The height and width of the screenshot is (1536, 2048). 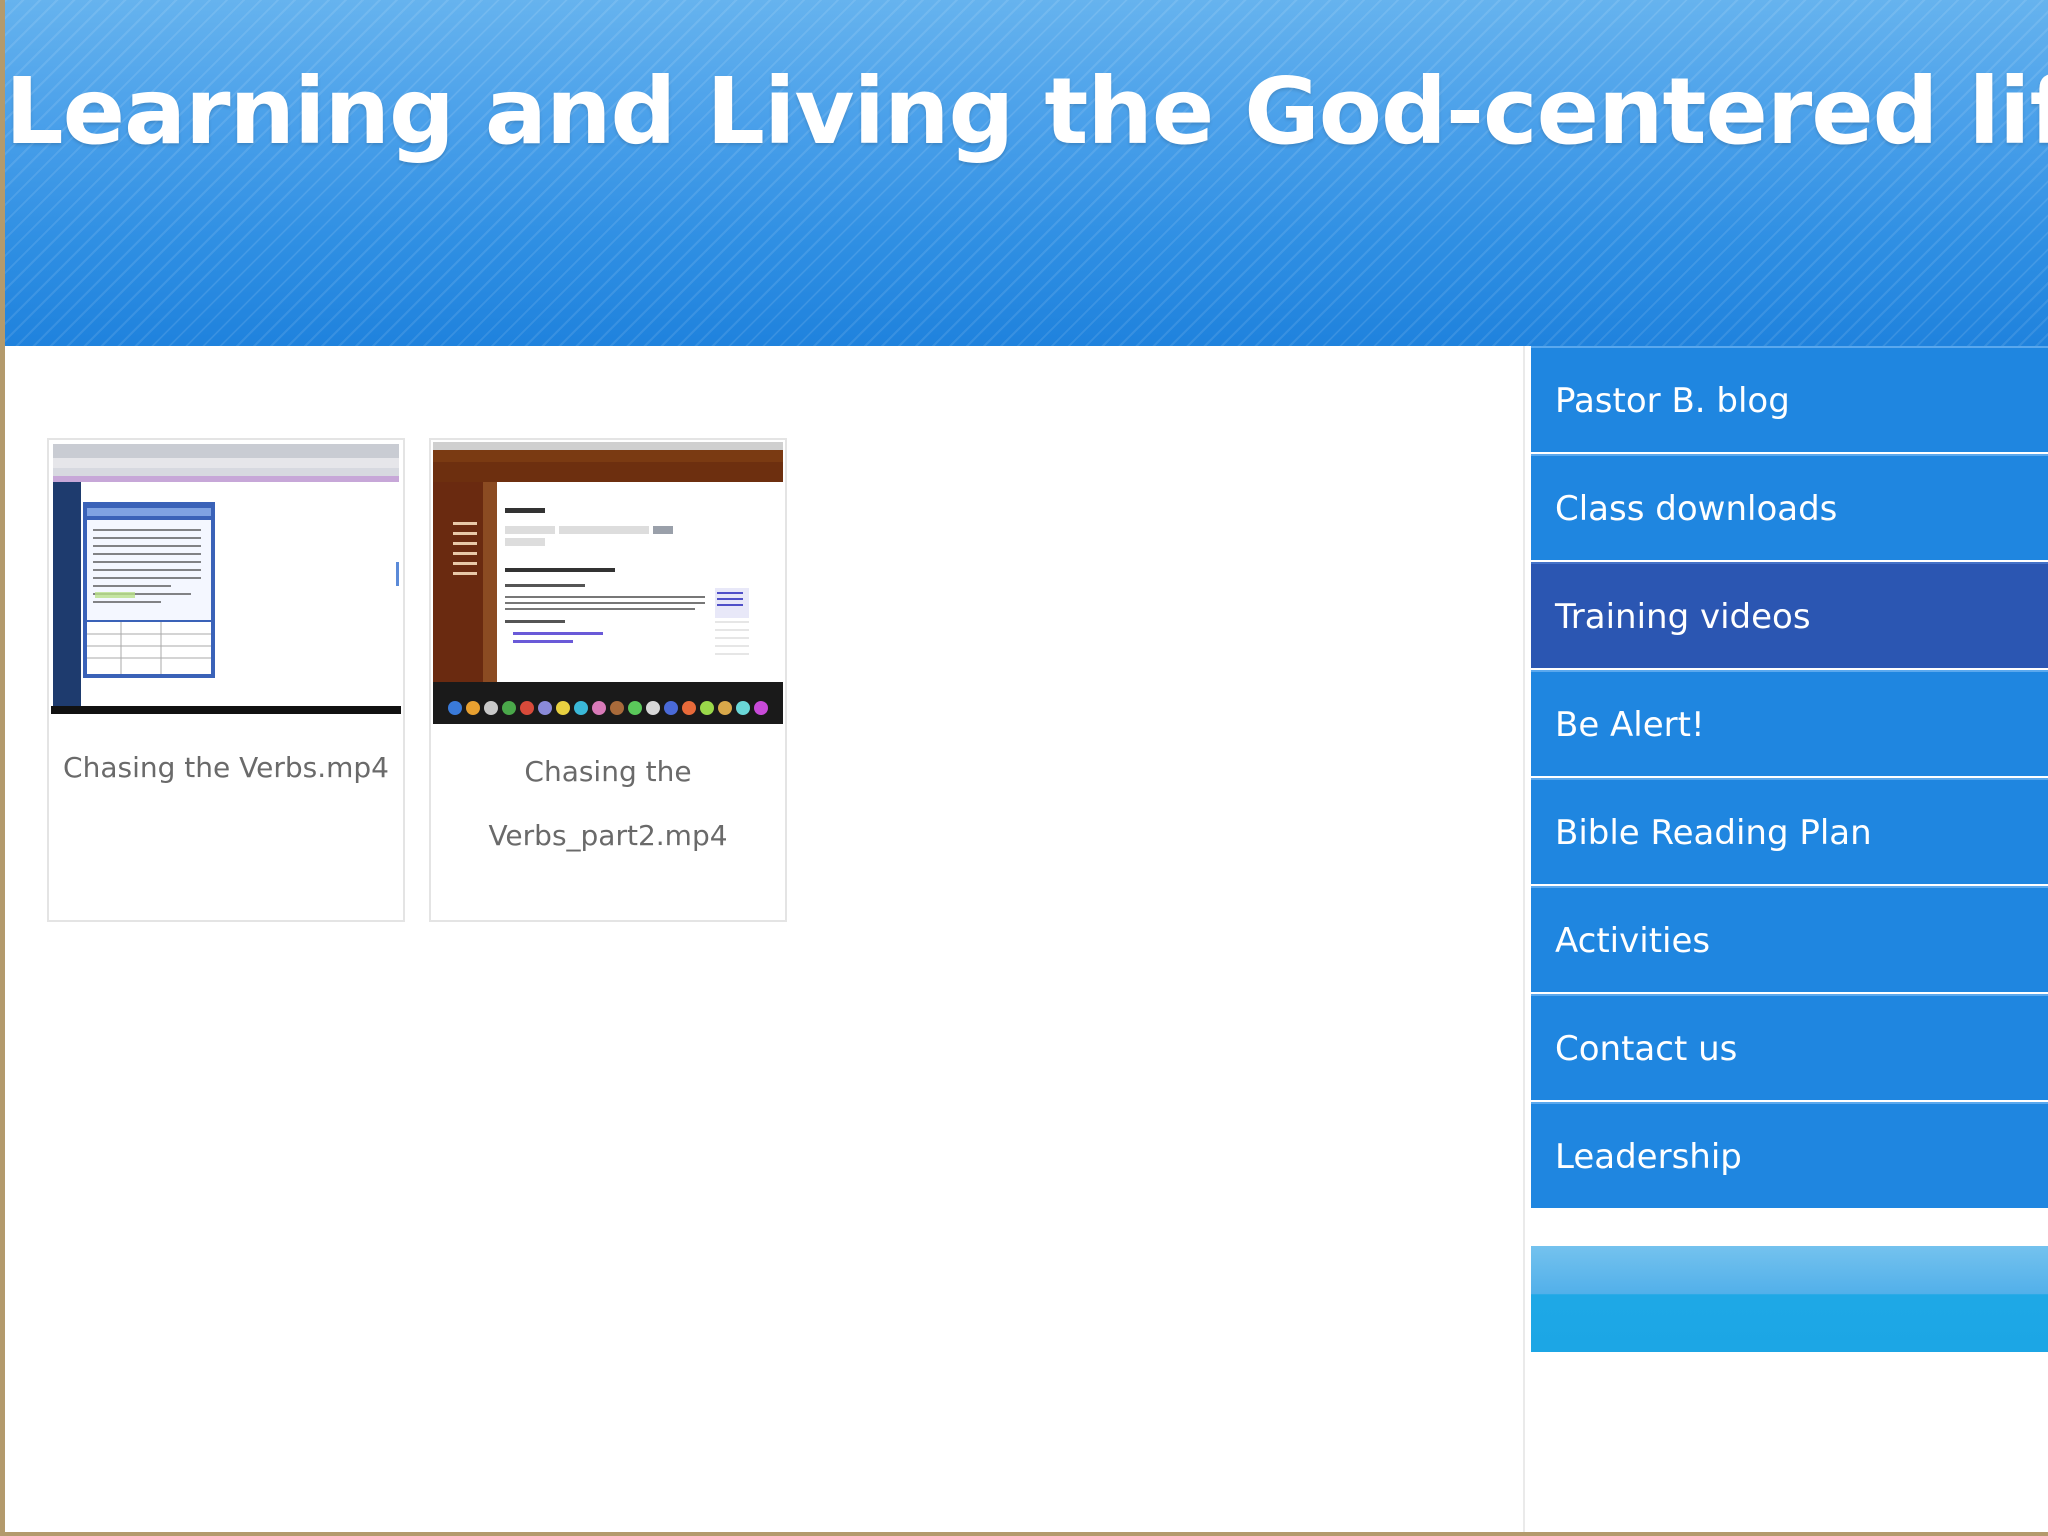 What do you see at coordinates (608, 836) in the screenshot?
I see `video-caption-2-line2: Verbs_part2.mp4` at bounding box center [608, 836].